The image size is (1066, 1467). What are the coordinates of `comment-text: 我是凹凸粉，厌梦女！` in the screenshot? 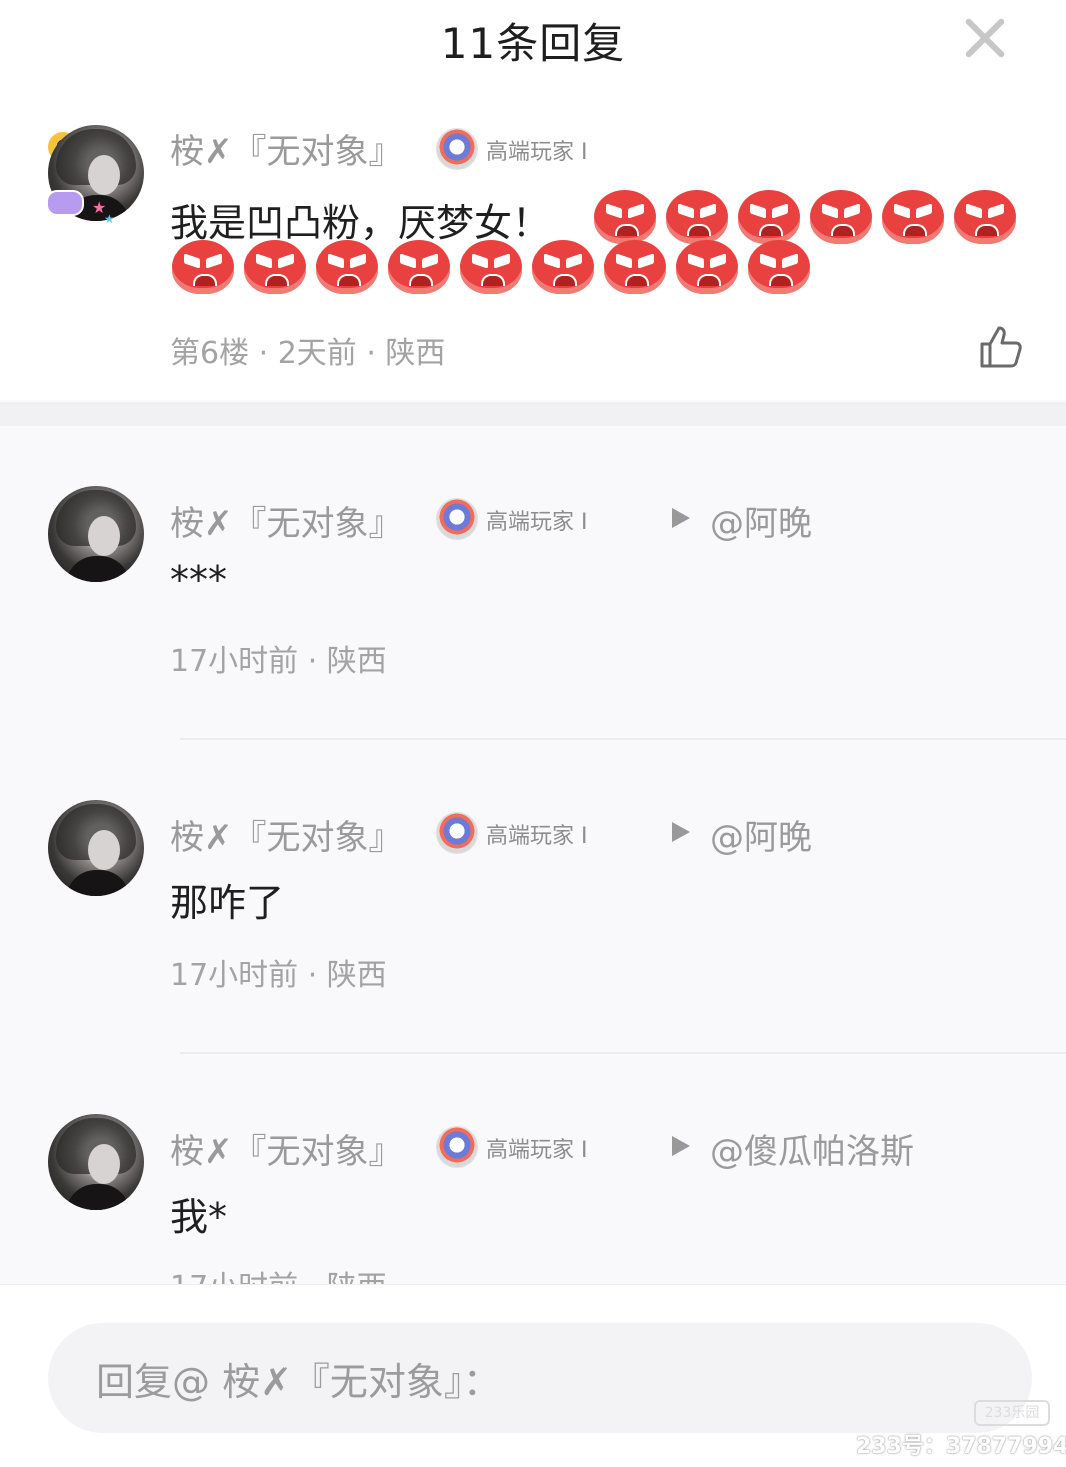 It's located at (360, 223).